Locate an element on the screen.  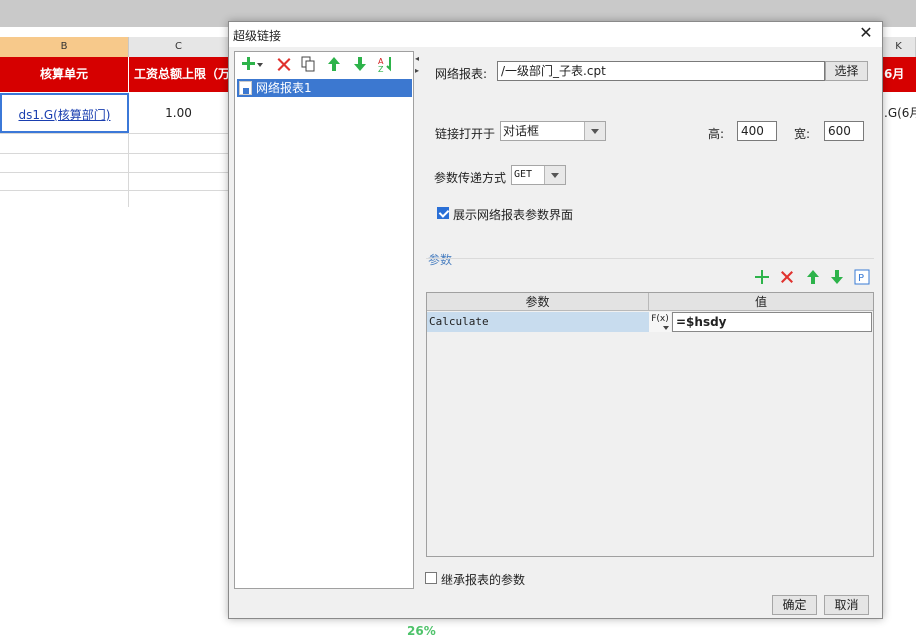
cell-k2: .G(6月 is located at coordinates (899, 113).